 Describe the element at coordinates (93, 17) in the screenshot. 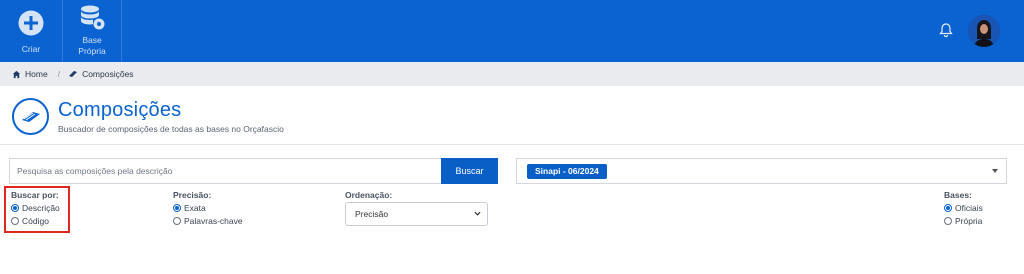

I see `database-gear-icon` at that location.